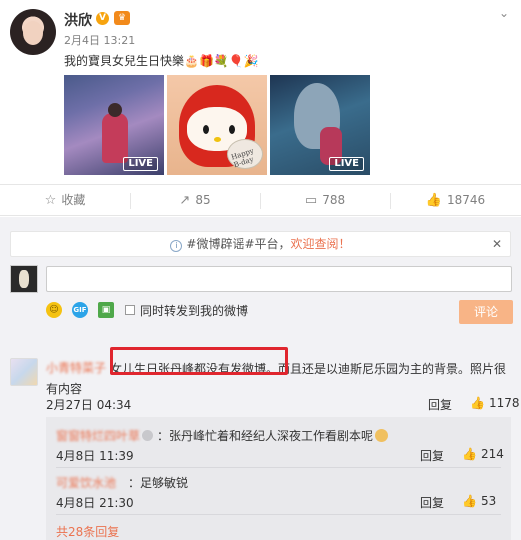 Image resolution: width=521 pixels, height=540 pixels. Describe the element at coordinates (87, 531) in the screenshot. I see `more-replies-link: 共28条回复` at that location.